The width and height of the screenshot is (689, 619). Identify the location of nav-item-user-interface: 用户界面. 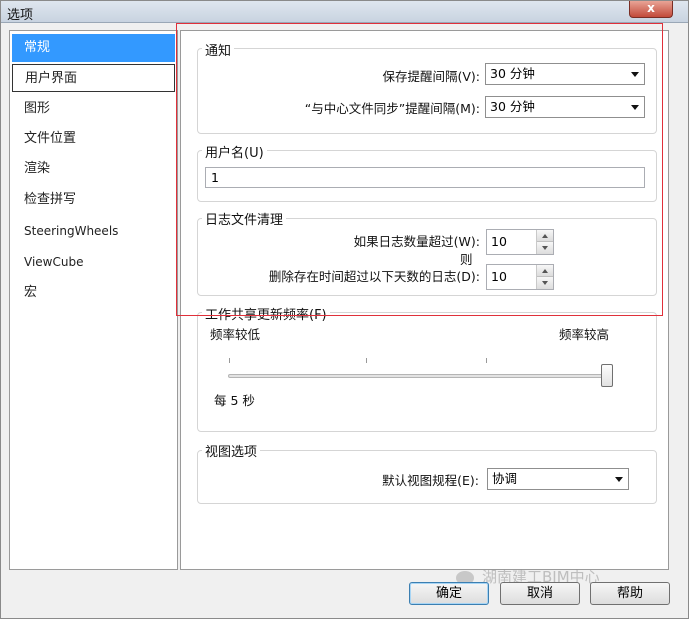
(93, 78).